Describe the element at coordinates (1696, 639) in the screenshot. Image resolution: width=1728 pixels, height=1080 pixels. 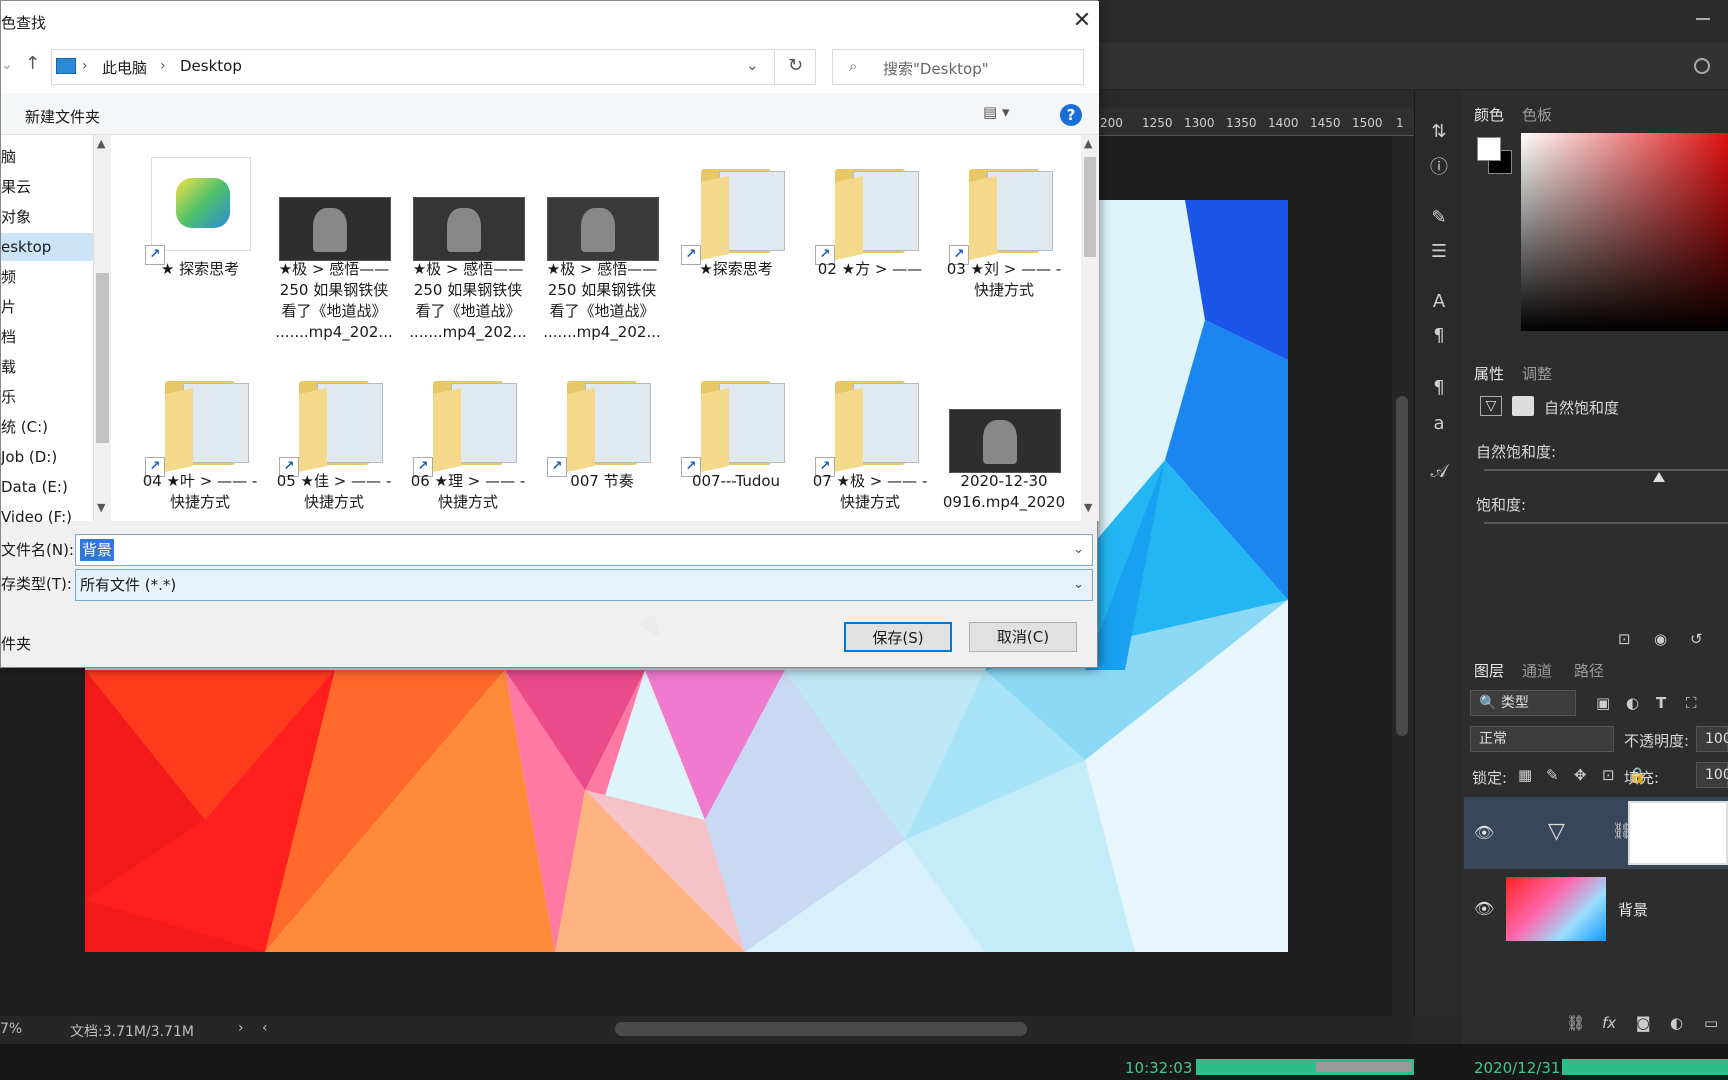
I see `reset-icon: ↺` at that location.